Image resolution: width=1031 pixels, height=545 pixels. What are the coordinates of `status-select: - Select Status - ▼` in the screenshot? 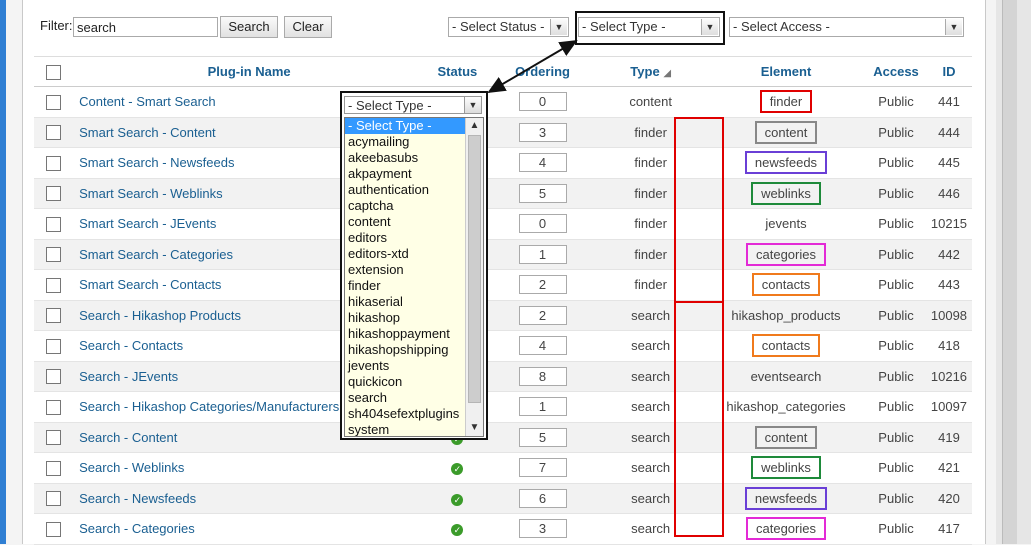 It's located at (508, 27).